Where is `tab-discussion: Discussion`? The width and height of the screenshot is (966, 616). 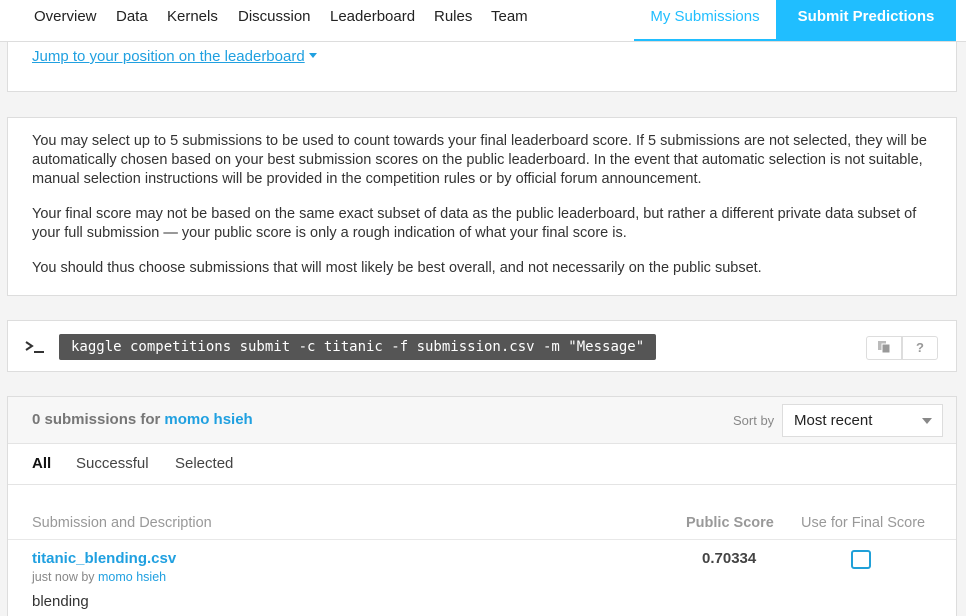 tab-discussion: Discussion is located at coordinates (274, 17).